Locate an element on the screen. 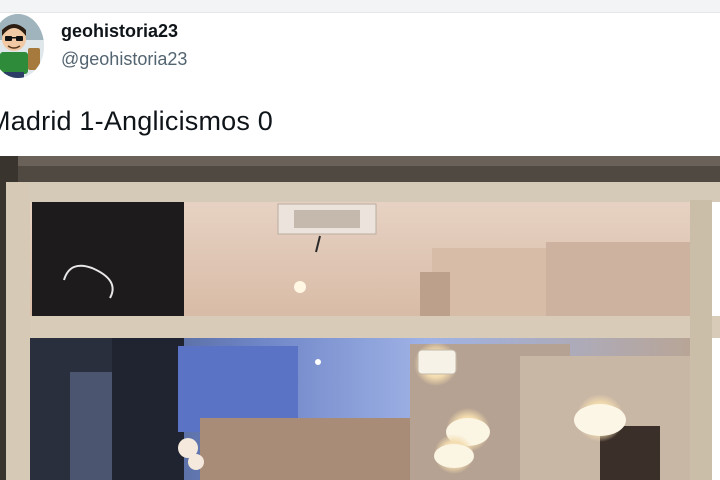 This screenshot has width=720, height=480. author-display-name: geohistoria23 is located at coordinates (119, 31).